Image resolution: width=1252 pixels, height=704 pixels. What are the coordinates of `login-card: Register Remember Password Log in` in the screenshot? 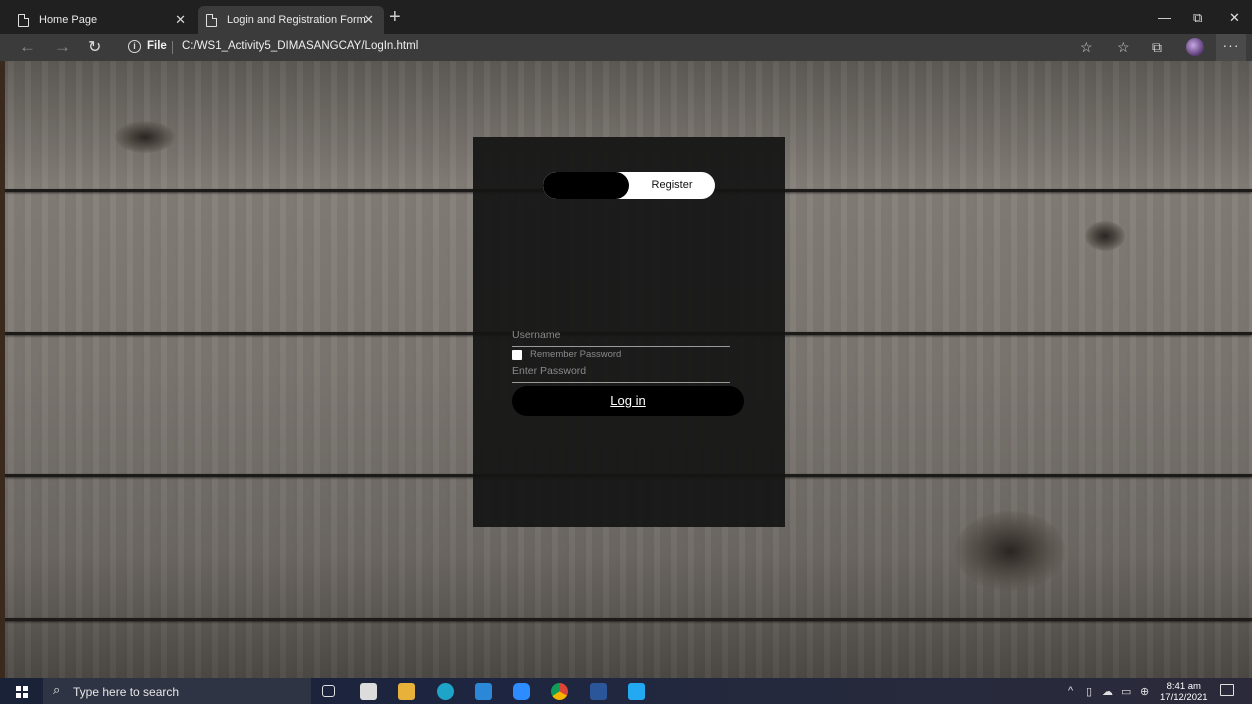 It's located at (629, 332).